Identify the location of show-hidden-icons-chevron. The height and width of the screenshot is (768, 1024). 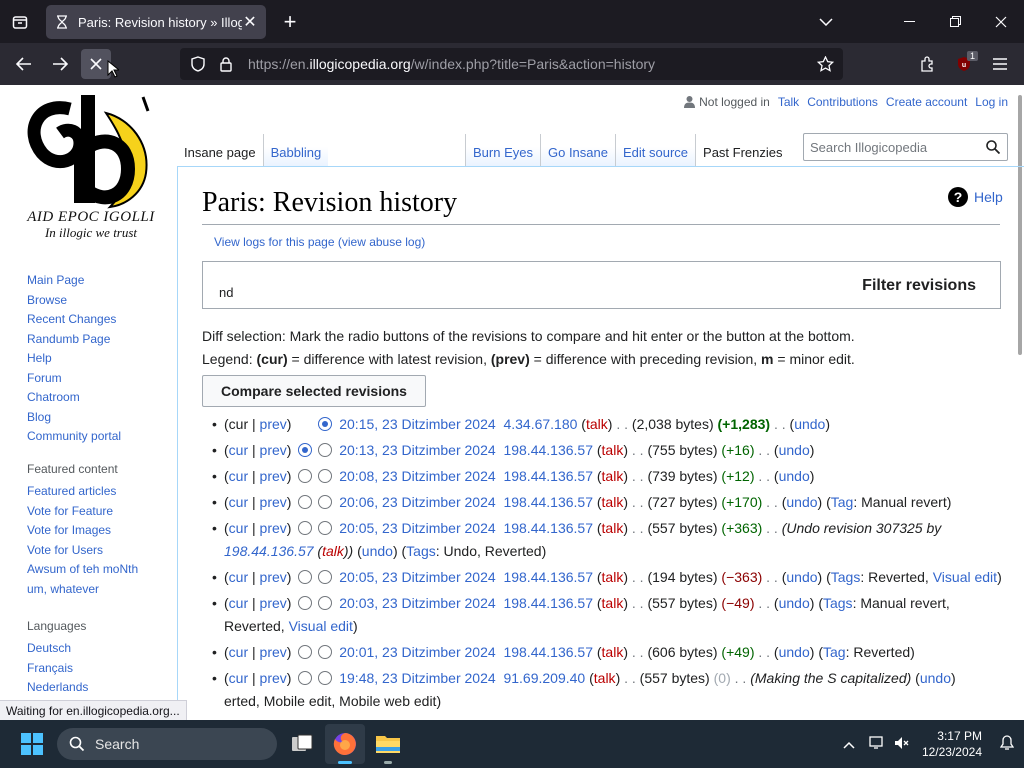
(849, 744).